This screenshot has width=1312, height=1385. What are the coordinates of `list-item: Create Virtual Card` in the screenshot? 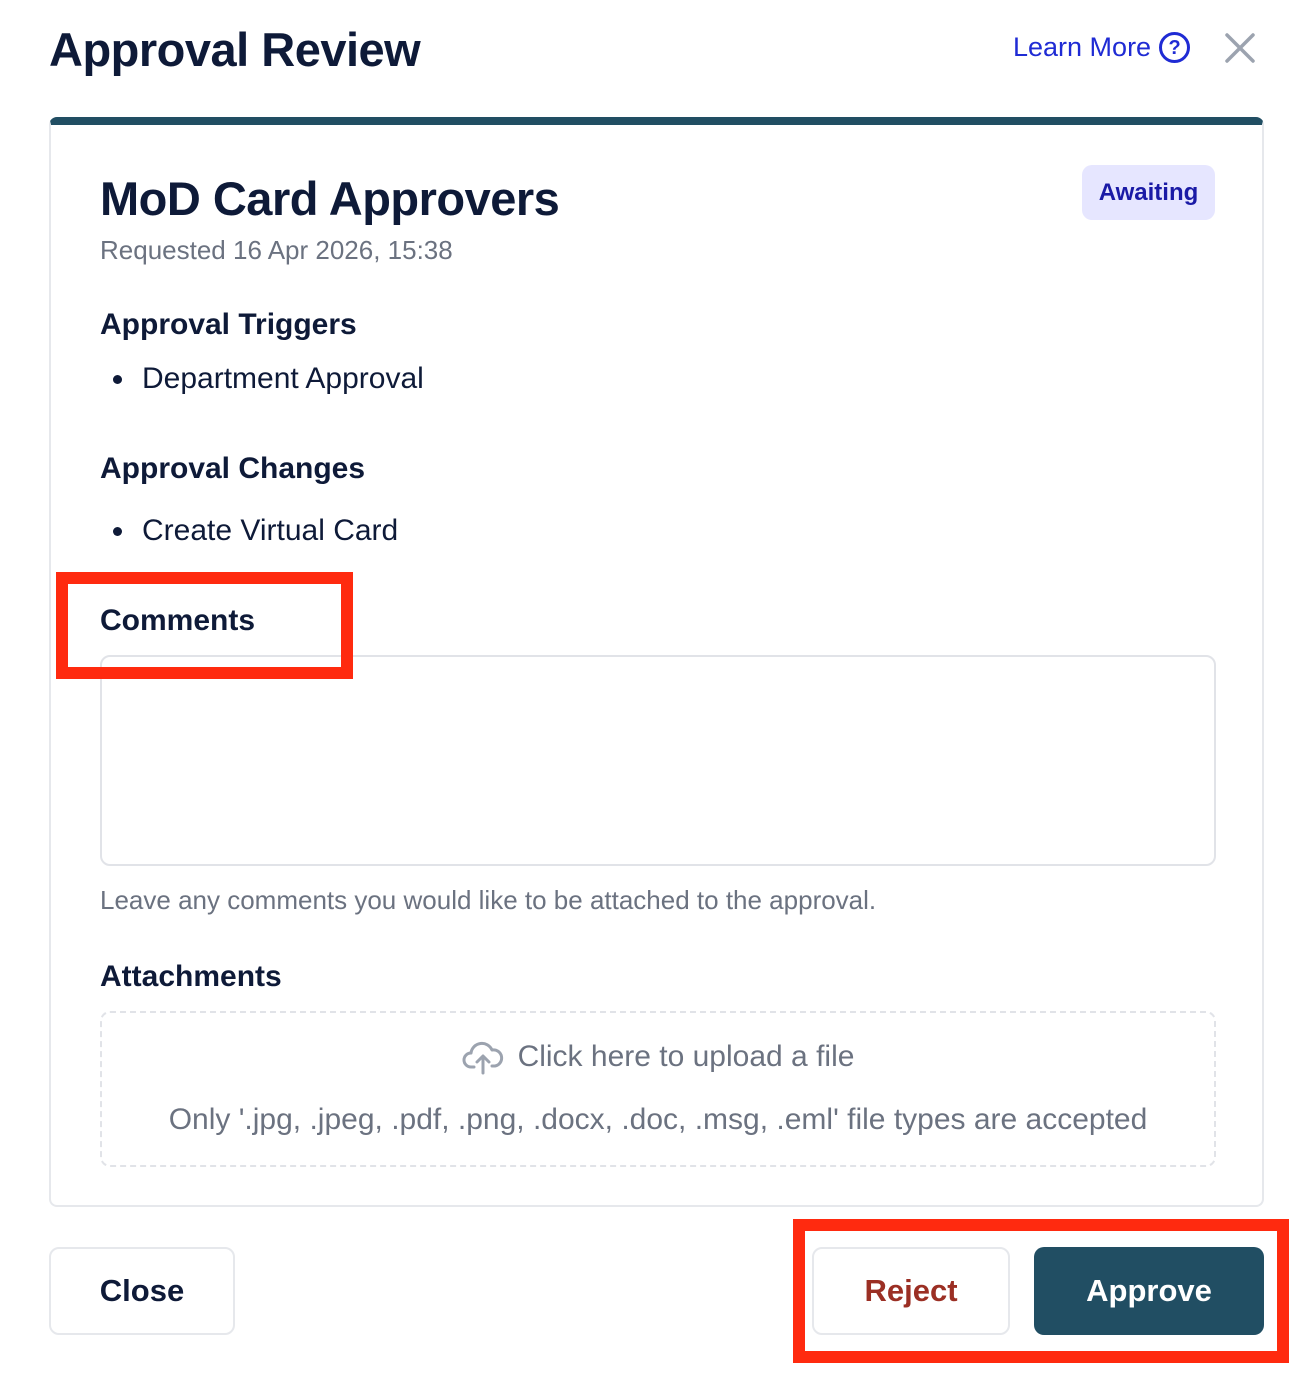 It's located at (254, 531).